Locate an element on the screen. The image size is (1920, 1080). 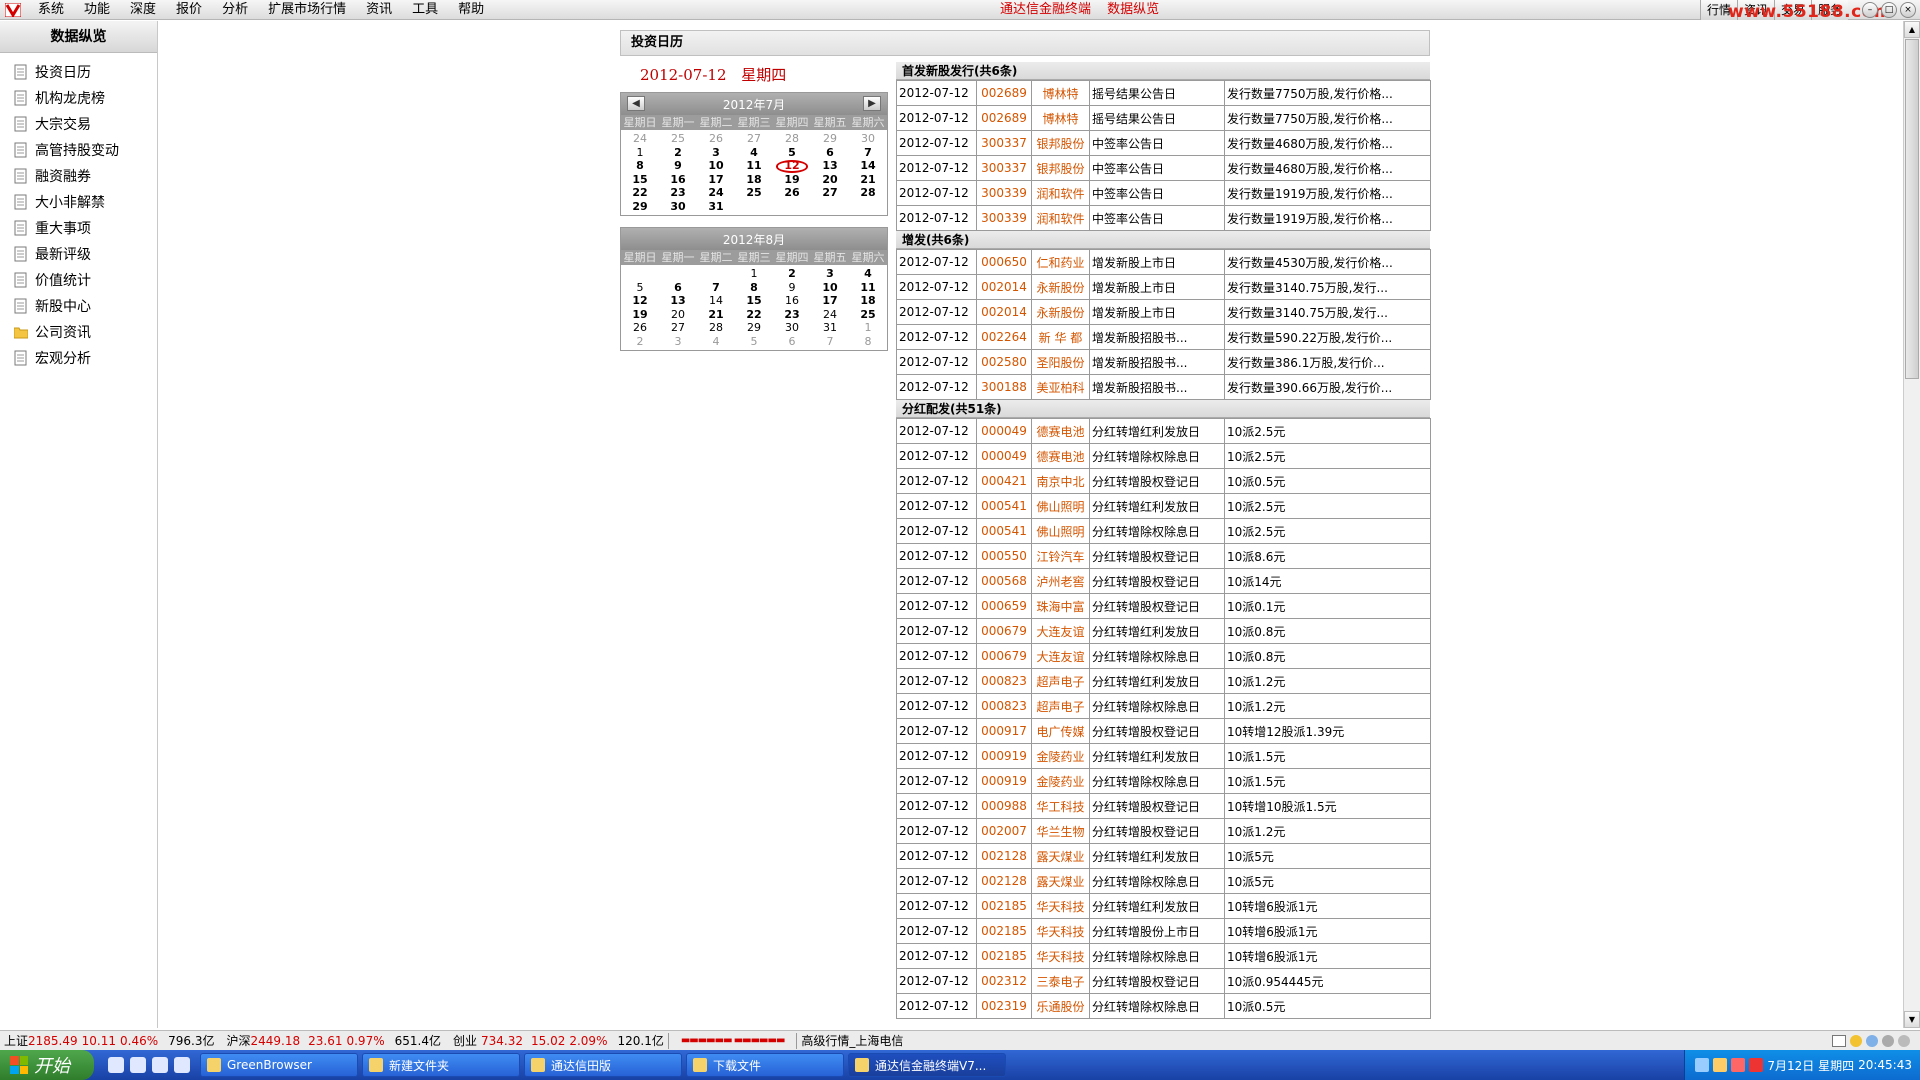
calendar-day: 14 is located at coordinates (716, 301).